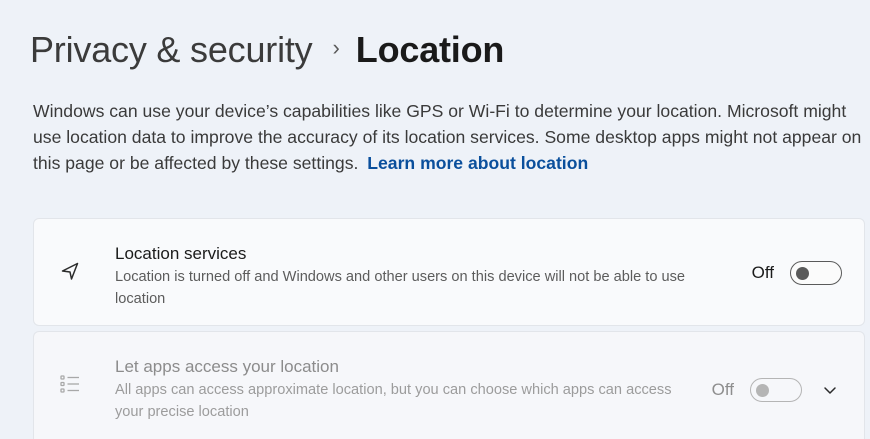  I want to click on location-services-toggle-group: Off, so click(797, 273).